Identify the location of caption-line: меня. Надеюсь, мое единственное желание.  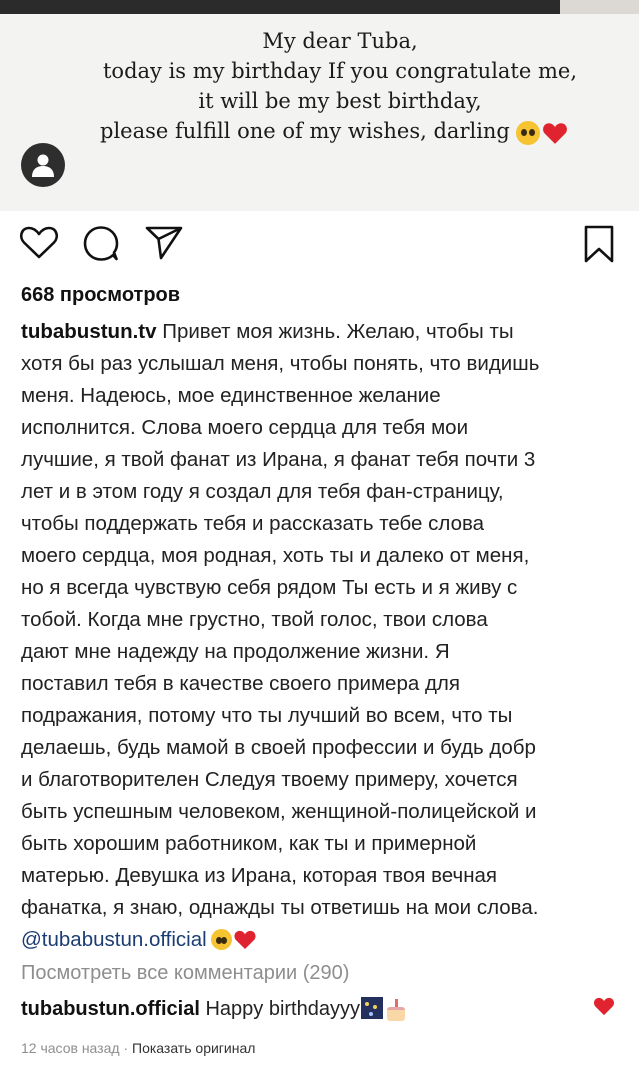
(231, 395).